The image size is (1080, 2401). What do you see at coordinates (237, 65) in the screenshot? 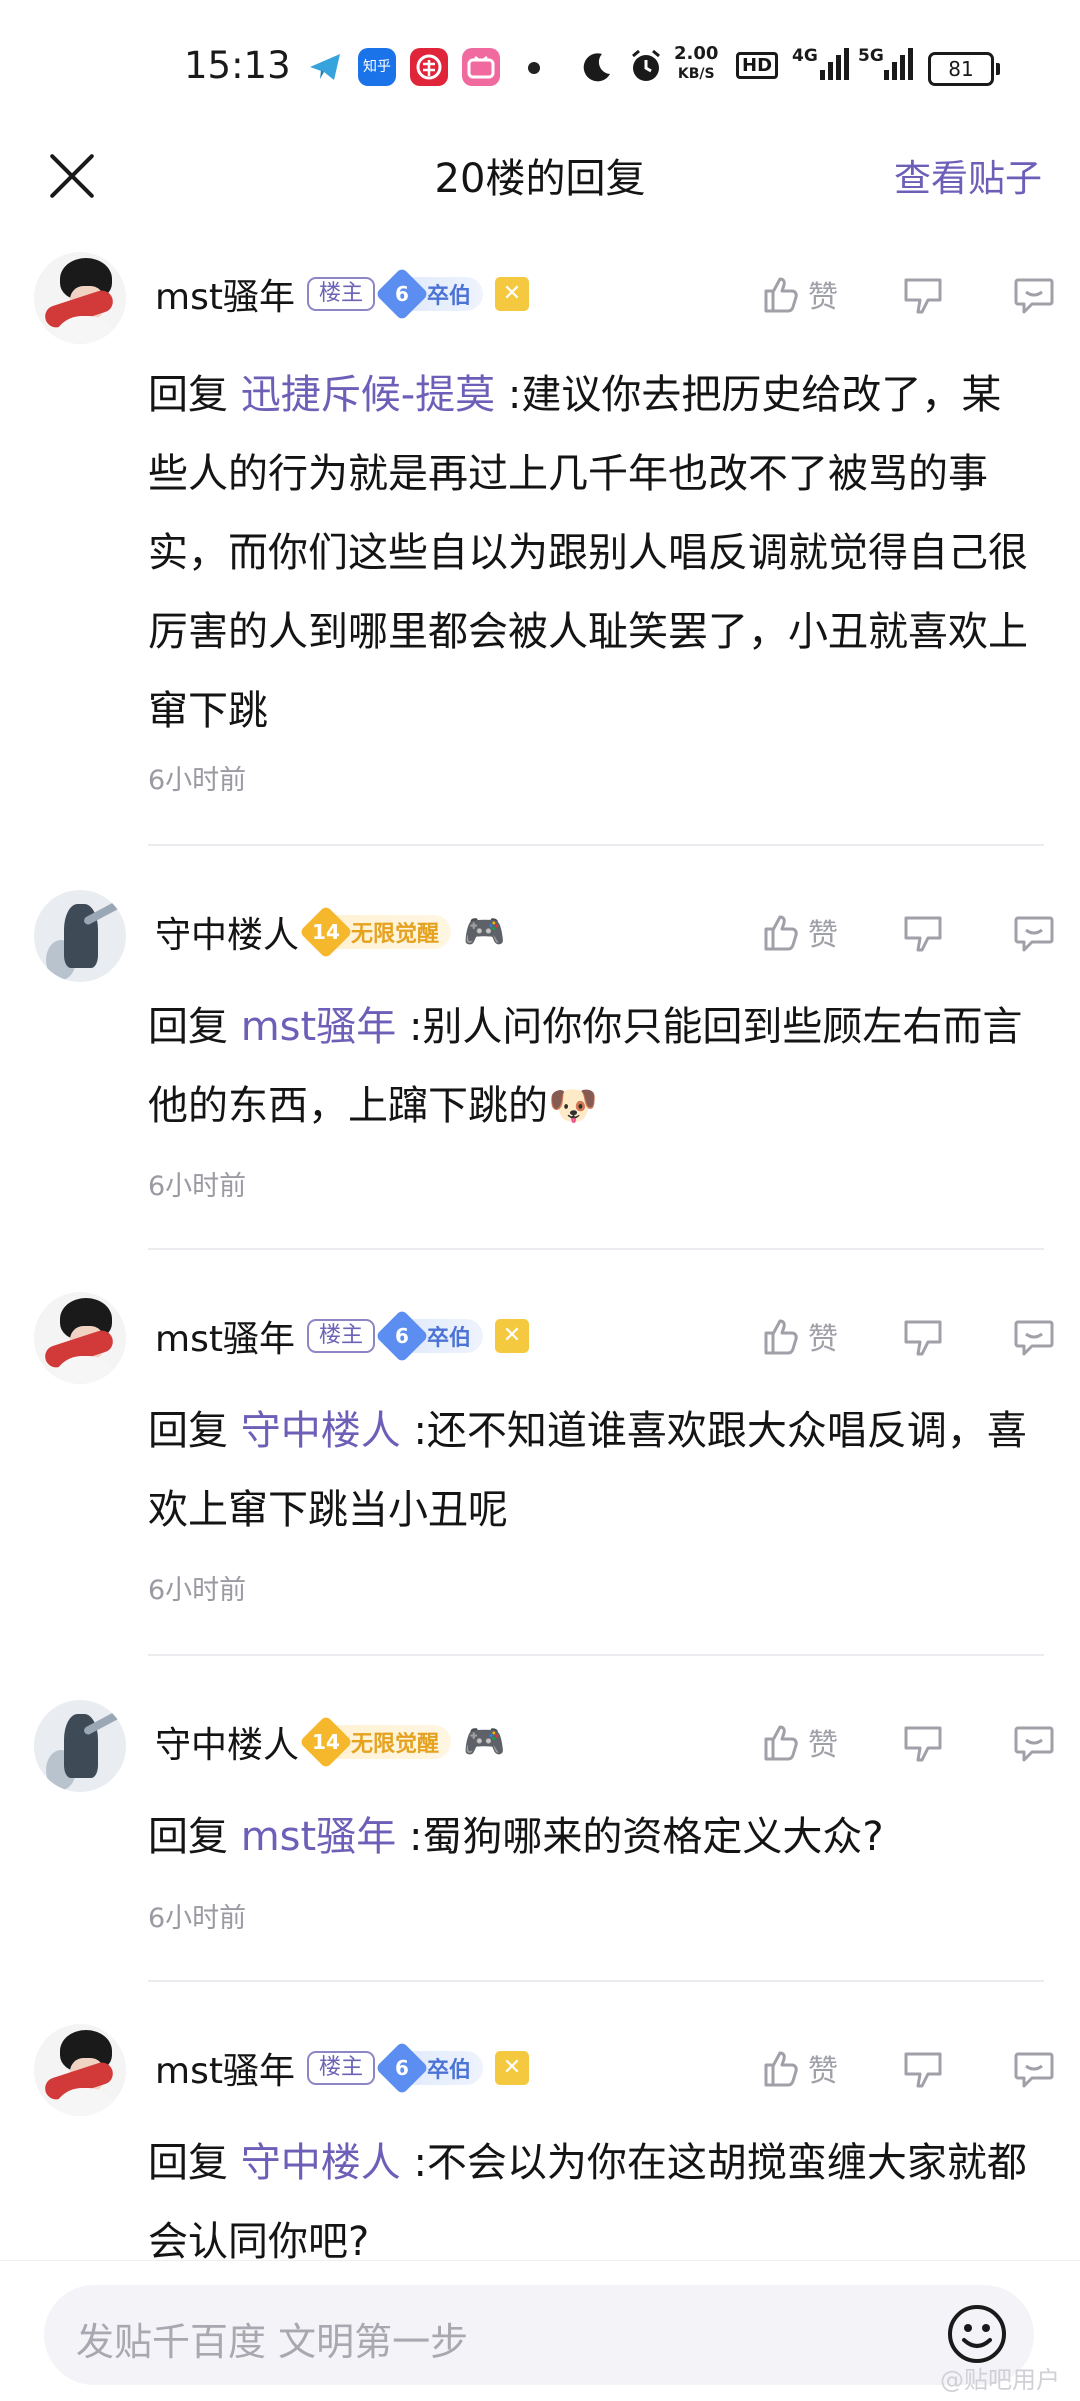
I see `status-time: 15:13` at bounding box center [237, 65].